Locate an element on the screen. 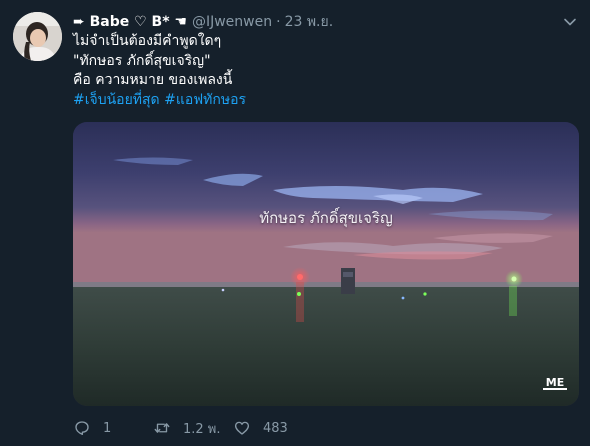 The height and width of the screenshot is (446, 590). hashtag-line: #เจ็บน้อยที่สุด #แอฟทักษอร is located at coordinates (313, 101).